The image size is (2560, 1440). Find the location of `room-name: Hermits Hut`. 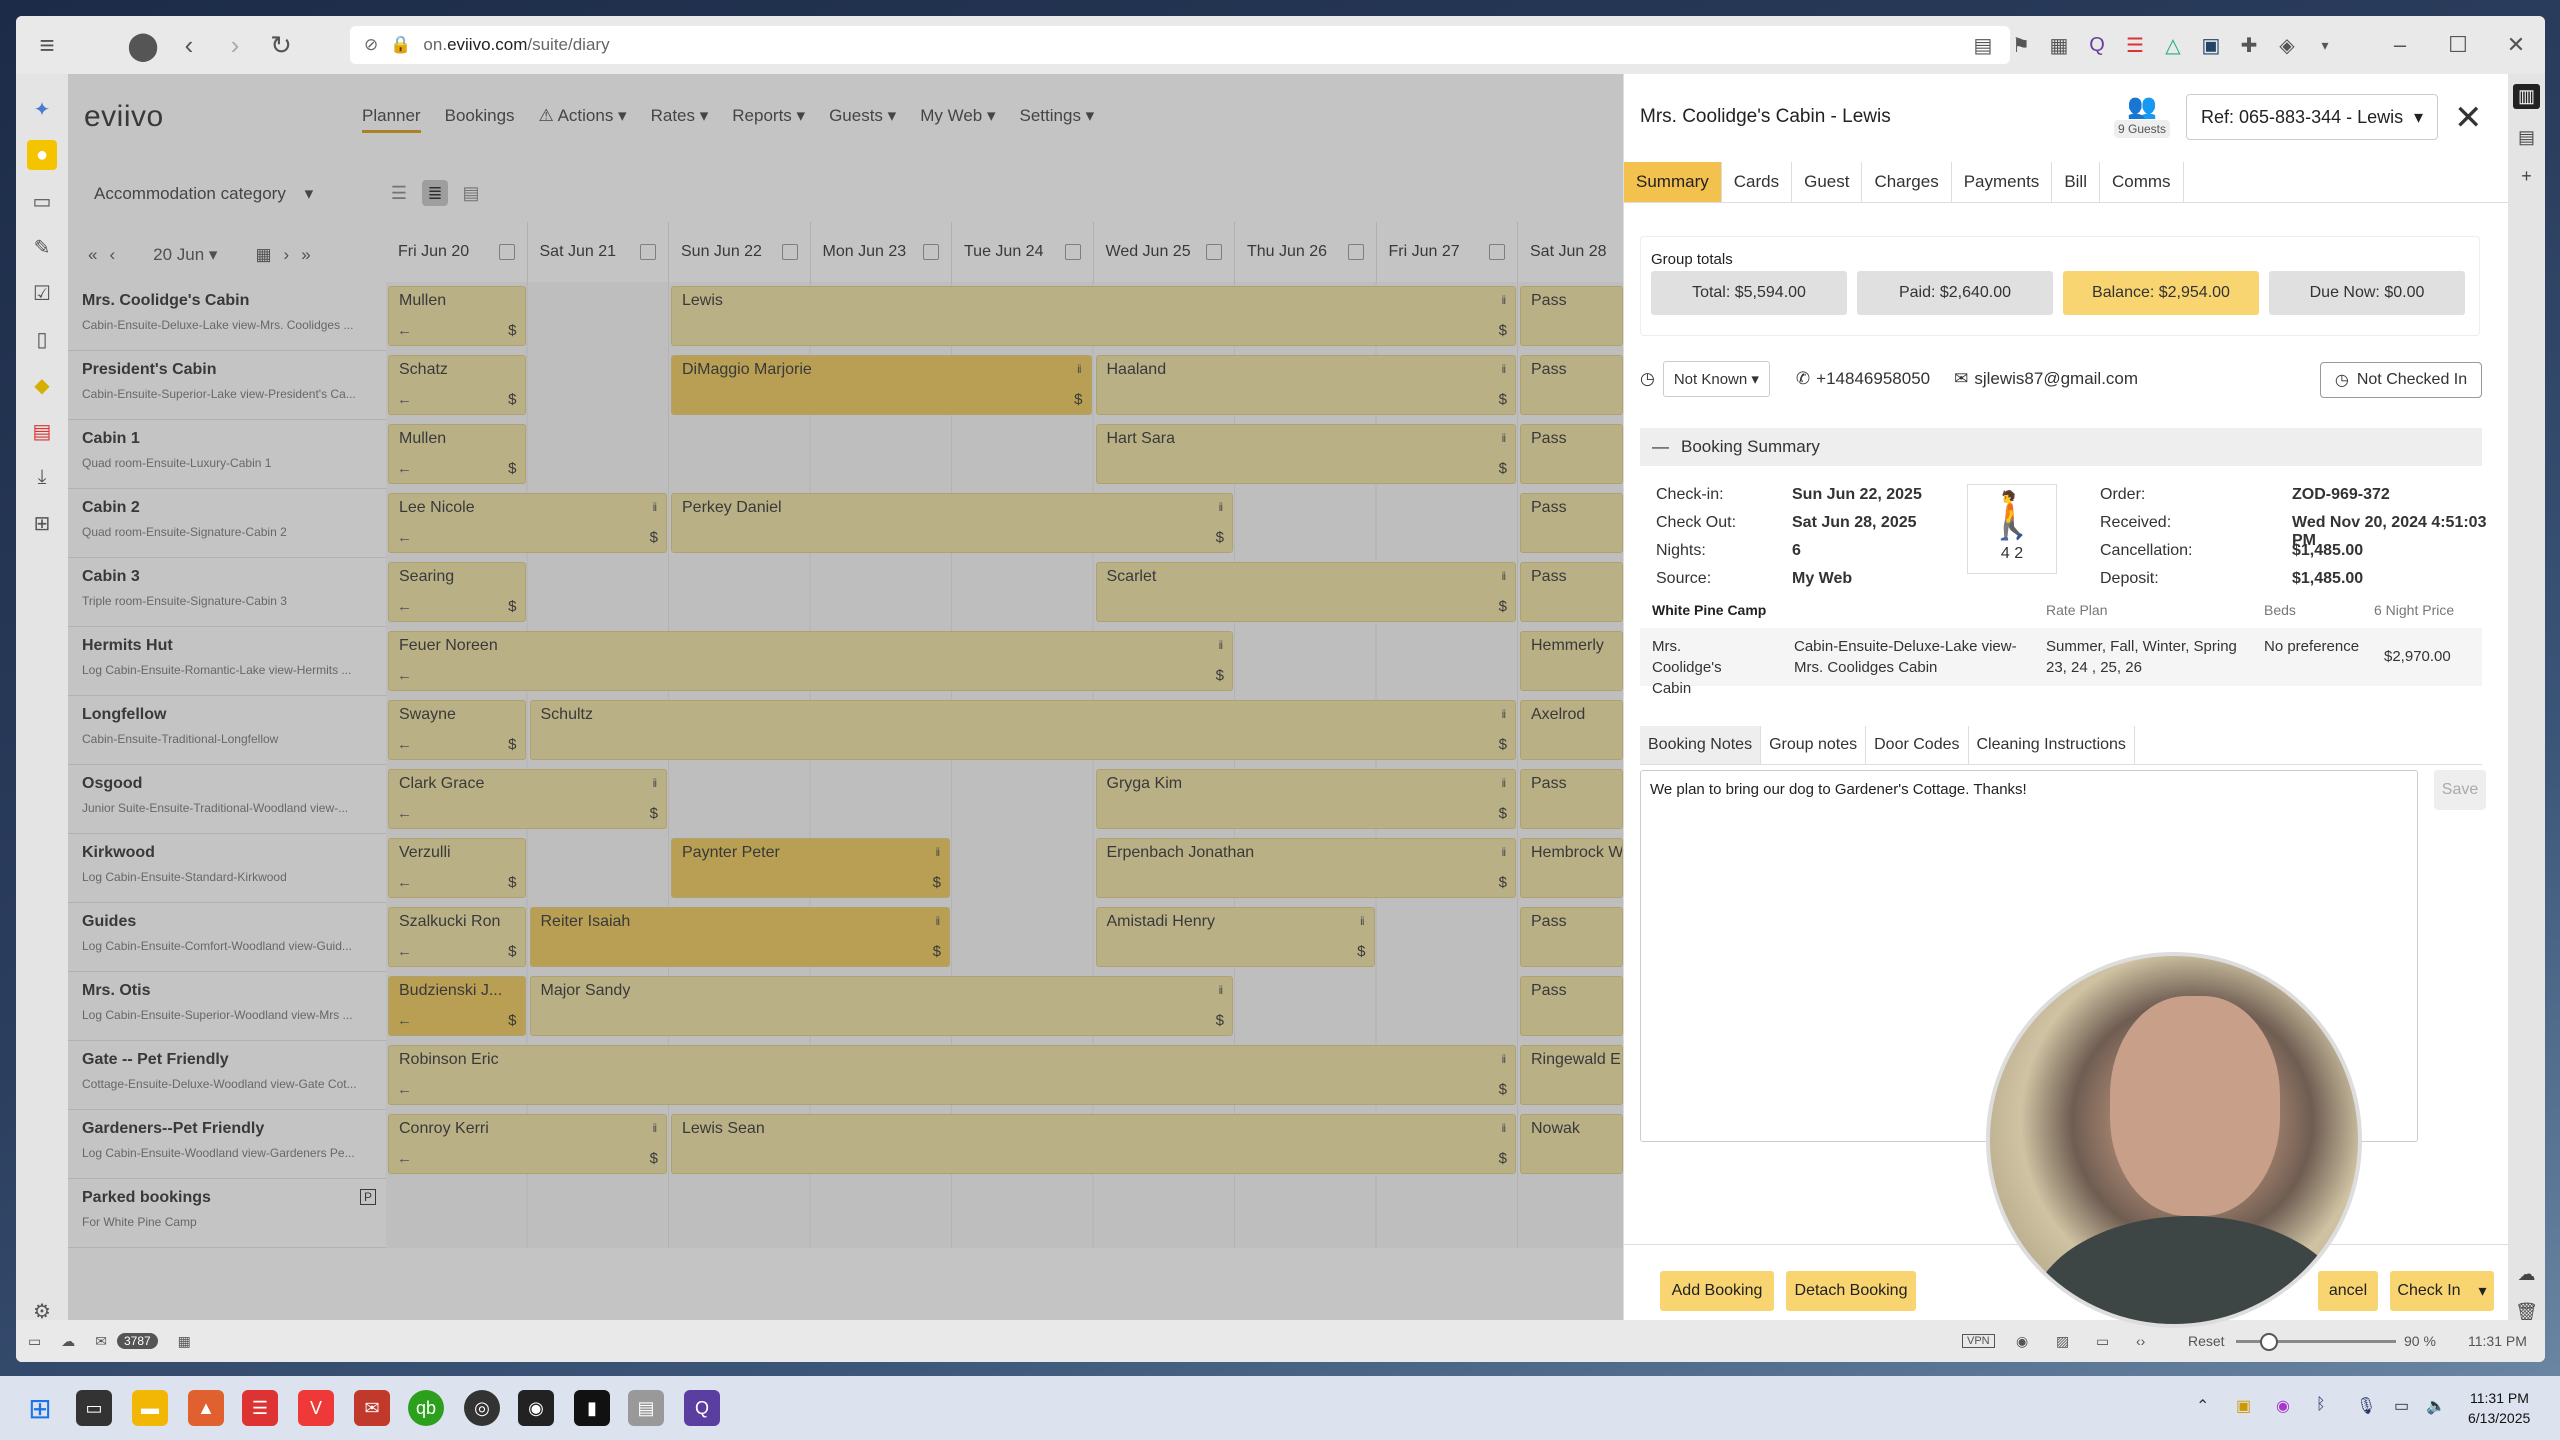

room-name: Hermits Hut is located at coordinates (232, 646).